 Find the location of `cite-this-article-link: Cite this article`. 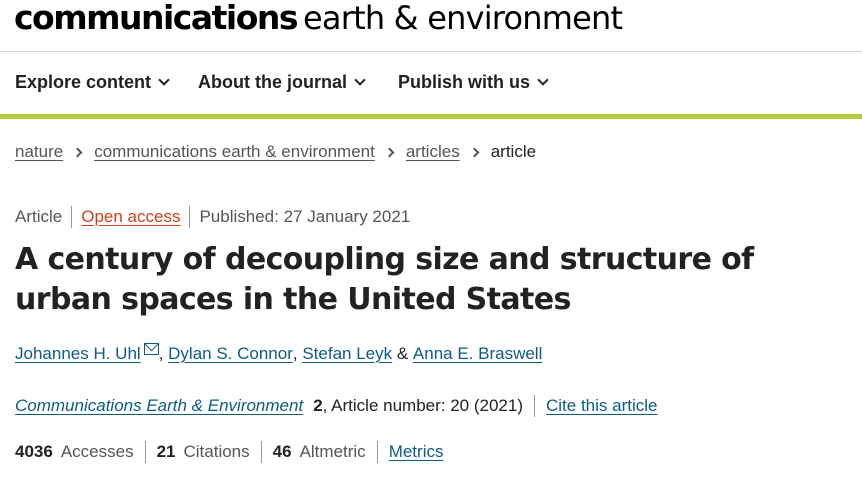

cite-this-article-link: Cite this article is located at coordinates (601, 406).